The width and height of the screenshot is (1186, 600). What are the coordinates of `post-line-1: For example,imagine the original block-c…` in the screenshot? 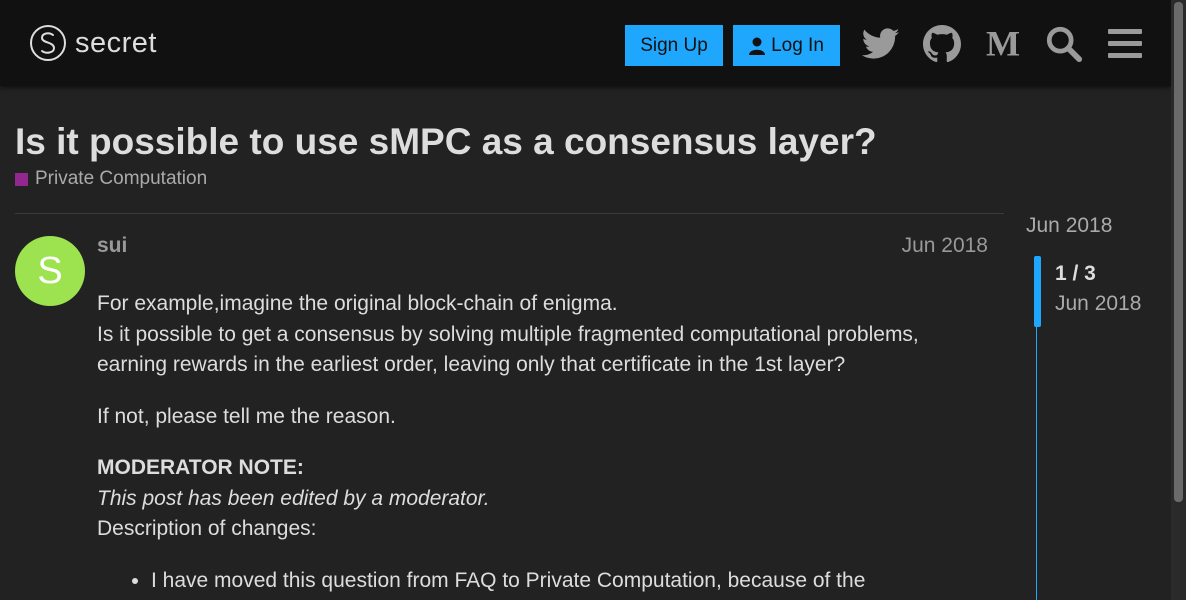 It's located at (357, 303).